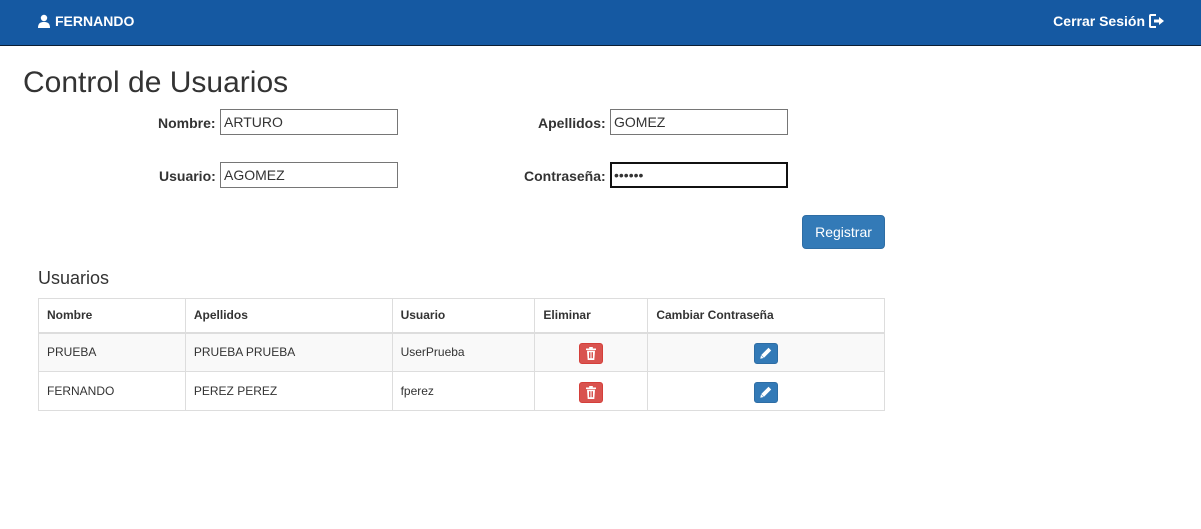 This screenshot has height=529, width=1201. What do you see at coordinates (288, 352) in the screenshot?
I see `cell-apellidos: PRUEBA PRUEBA` at bounding box center [288, 352].